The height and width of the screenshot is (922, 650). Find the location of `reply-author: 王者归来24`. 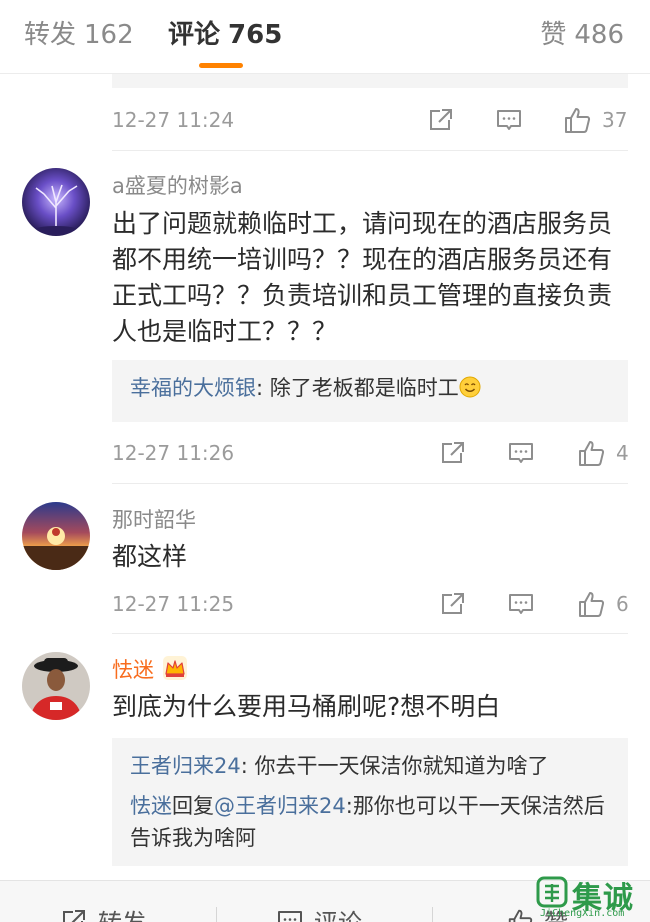

reply-author: 王者归来24 is located at coordinates (185, 766).